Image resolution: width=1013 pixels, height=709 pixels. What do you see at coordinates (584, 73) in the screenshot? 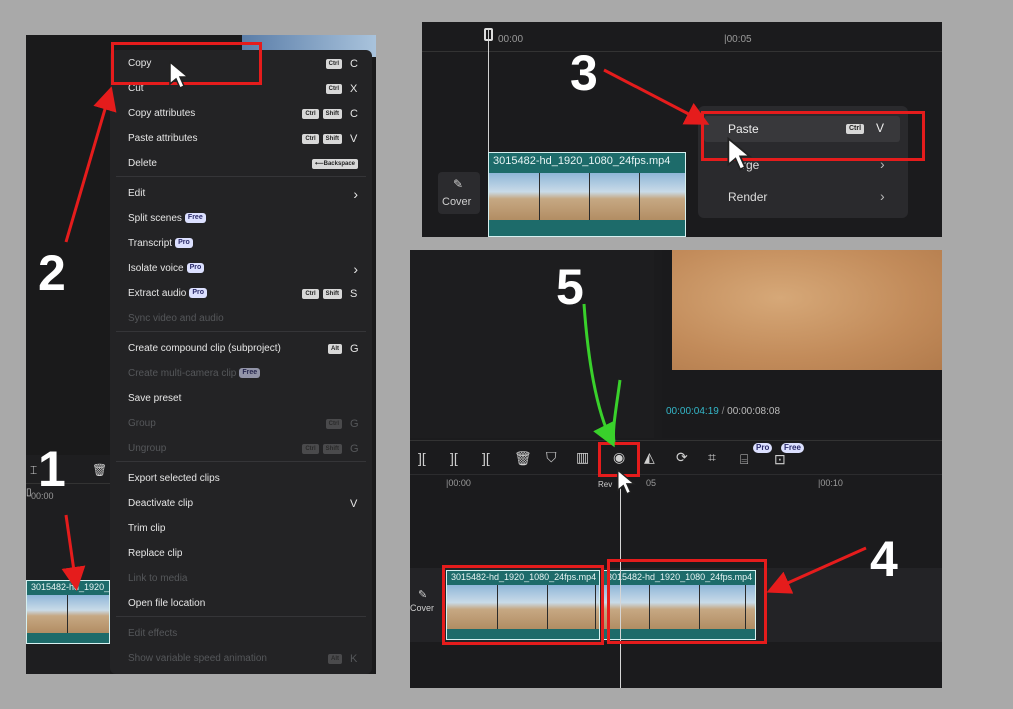
I see `step-number-3: 3` at bounding box center [584, 73].